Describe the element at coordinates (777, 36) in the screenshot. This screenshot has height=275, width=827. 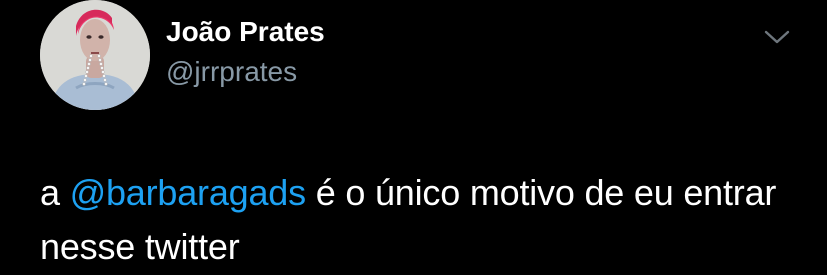
I see `chevron-down-icon` at that location.